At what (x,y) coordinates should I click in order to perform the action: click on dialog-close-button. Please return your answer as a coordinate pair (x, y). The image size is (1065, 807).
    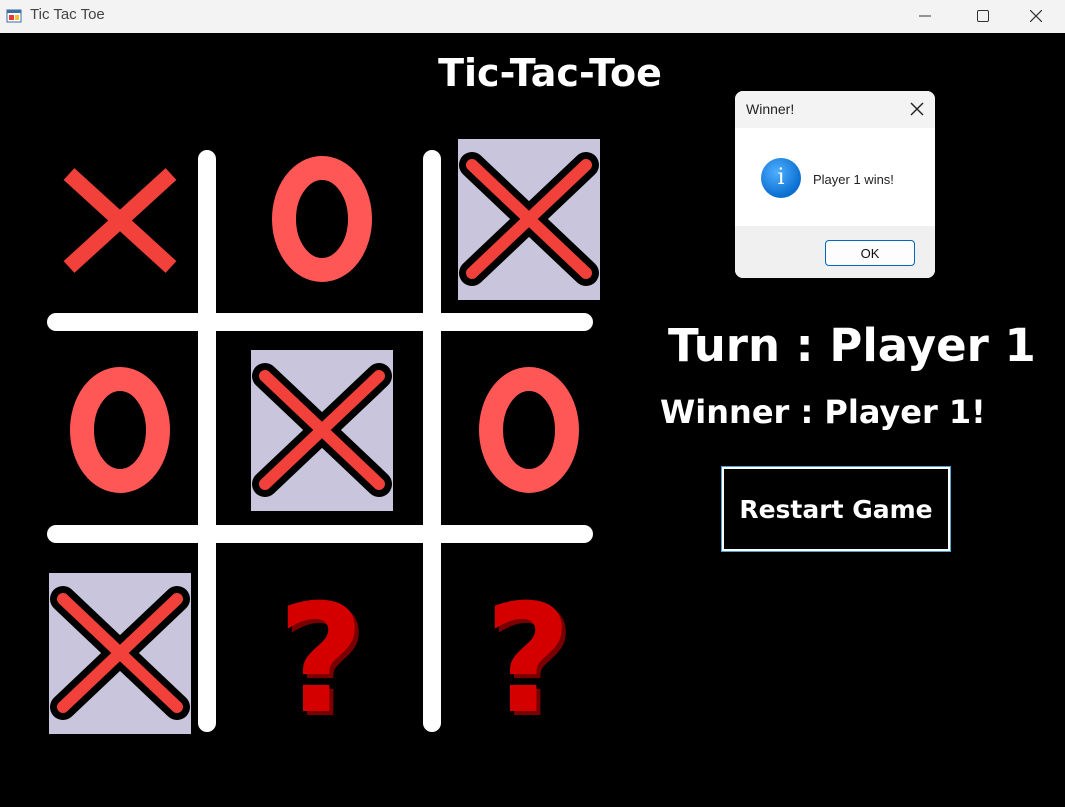
    Looking at the image, I should click on (917, 109).